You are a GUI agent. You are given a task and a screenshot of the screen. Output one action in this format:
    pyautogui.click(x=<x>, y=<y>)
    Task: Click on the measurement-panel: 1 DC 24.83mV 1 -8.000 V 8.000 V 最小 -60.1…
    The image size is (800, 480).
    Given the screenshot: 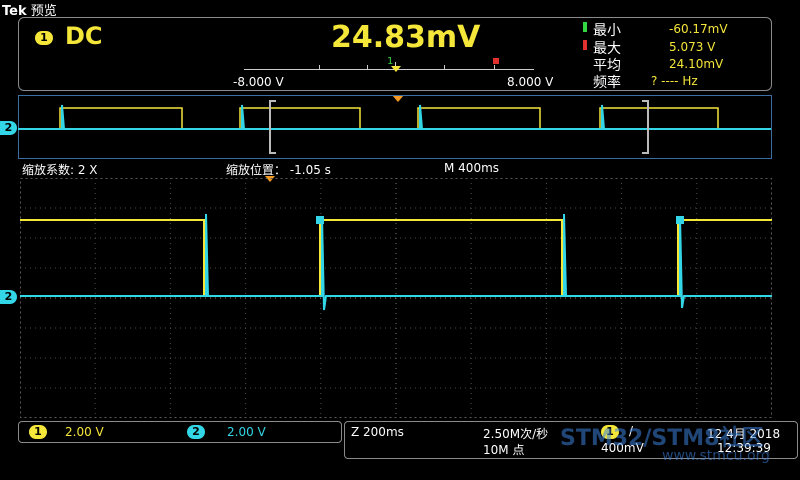 What is the action you would take?
    pyautogui.click(x=395, y=54)
    